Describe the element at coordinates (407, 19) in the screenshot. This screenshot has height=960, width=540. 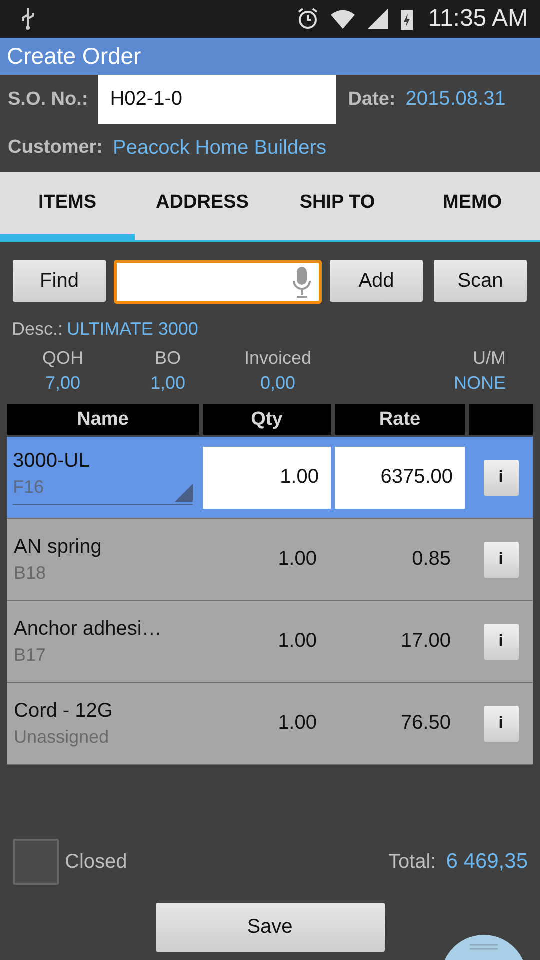
I see `battery-icon` at that location.